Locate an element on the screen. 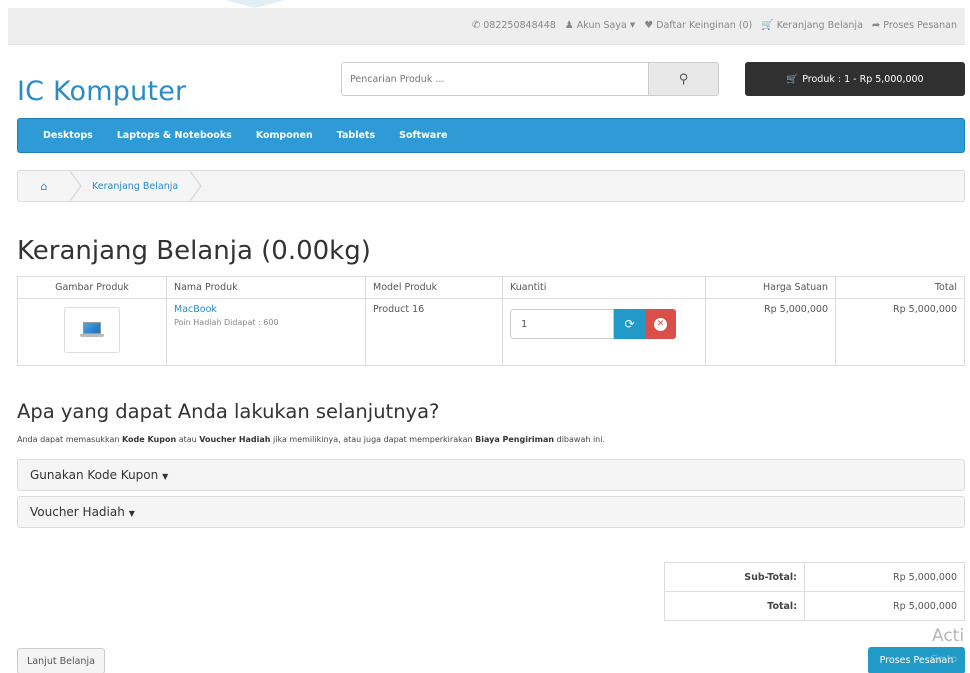 The image size is (970, 673). quantity-cell: ⟳ ✕ is located at coordinates (604, 332).